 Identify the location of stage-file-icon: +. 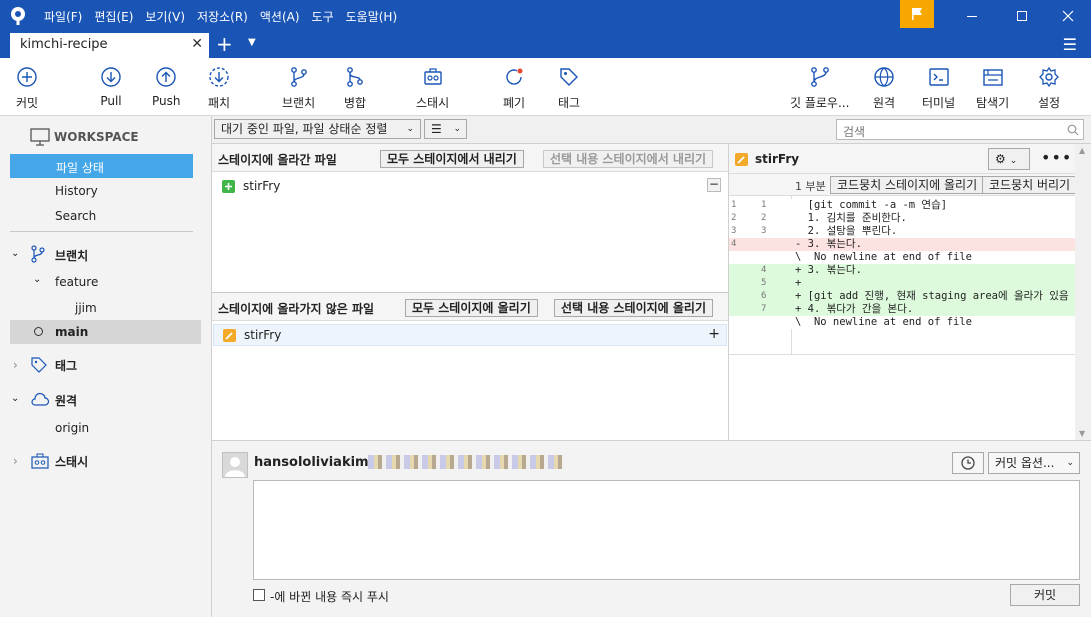
(714, 334).